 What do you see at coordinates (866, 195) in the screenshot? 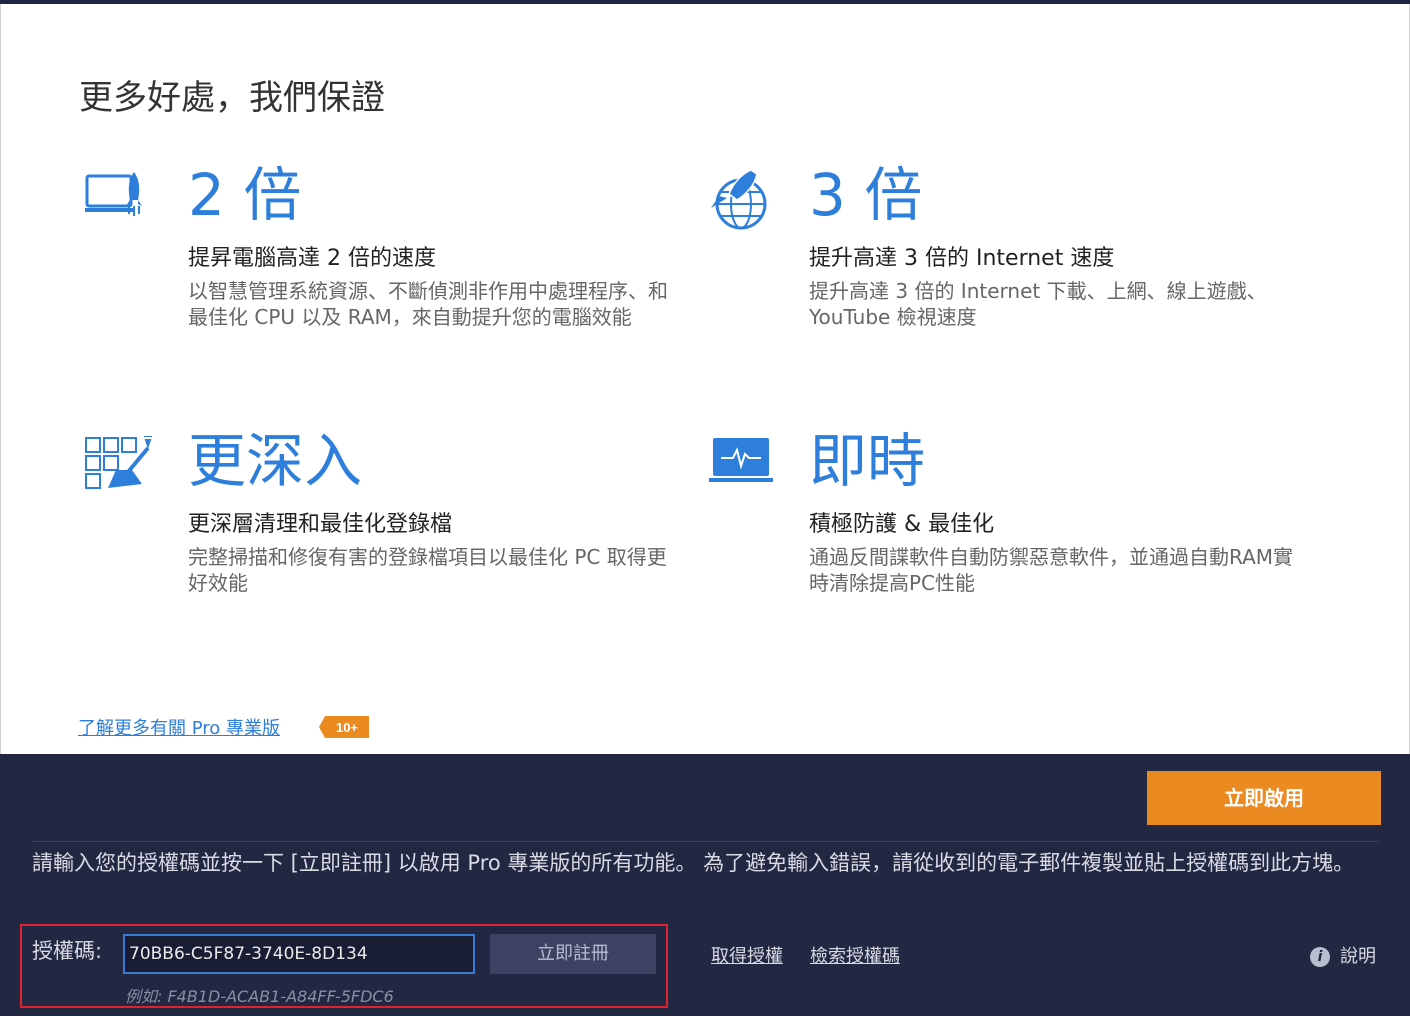
I see `feature-big-text: 3 倍` at bounding box center [866, 195].